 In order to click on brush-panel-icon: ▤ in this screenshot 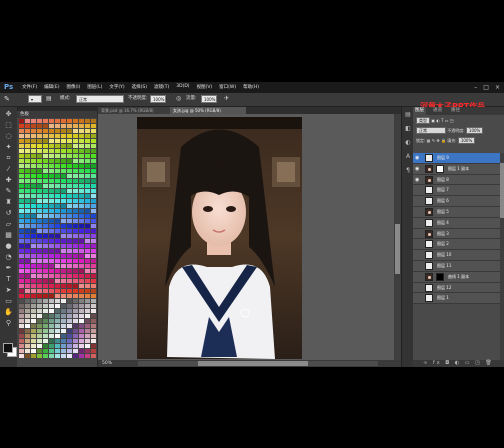, I will do `click(49, 99)`.